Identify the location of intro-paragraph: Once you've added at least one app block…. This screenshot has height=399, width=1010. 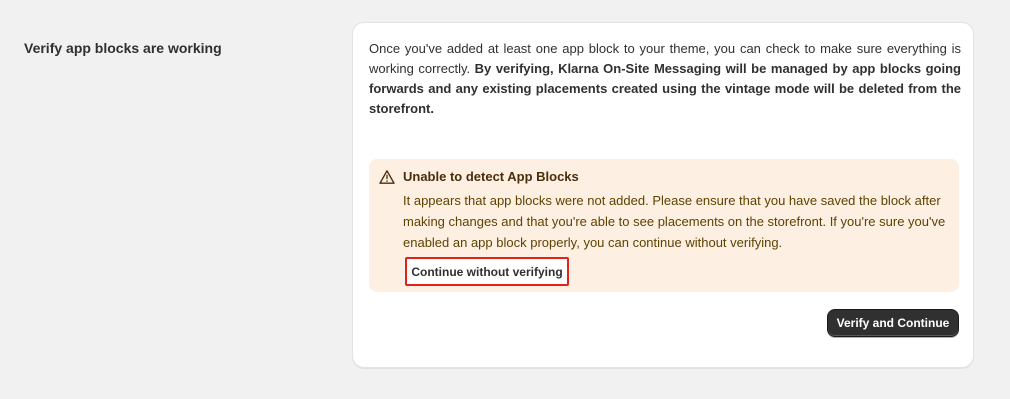
(665, 79).